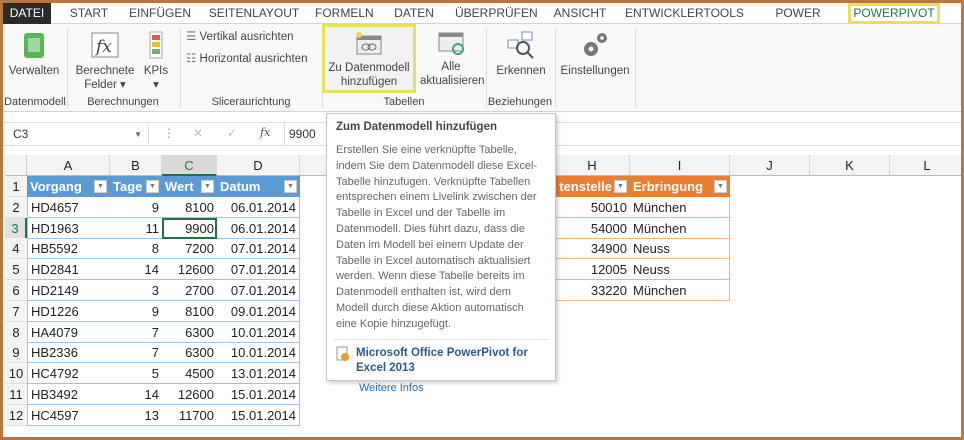 Image resolution: width=964 pixels, height=440 pixels. I want to click on tab-seitenlayout: SEITENLAYOUT, so click(254, 13).